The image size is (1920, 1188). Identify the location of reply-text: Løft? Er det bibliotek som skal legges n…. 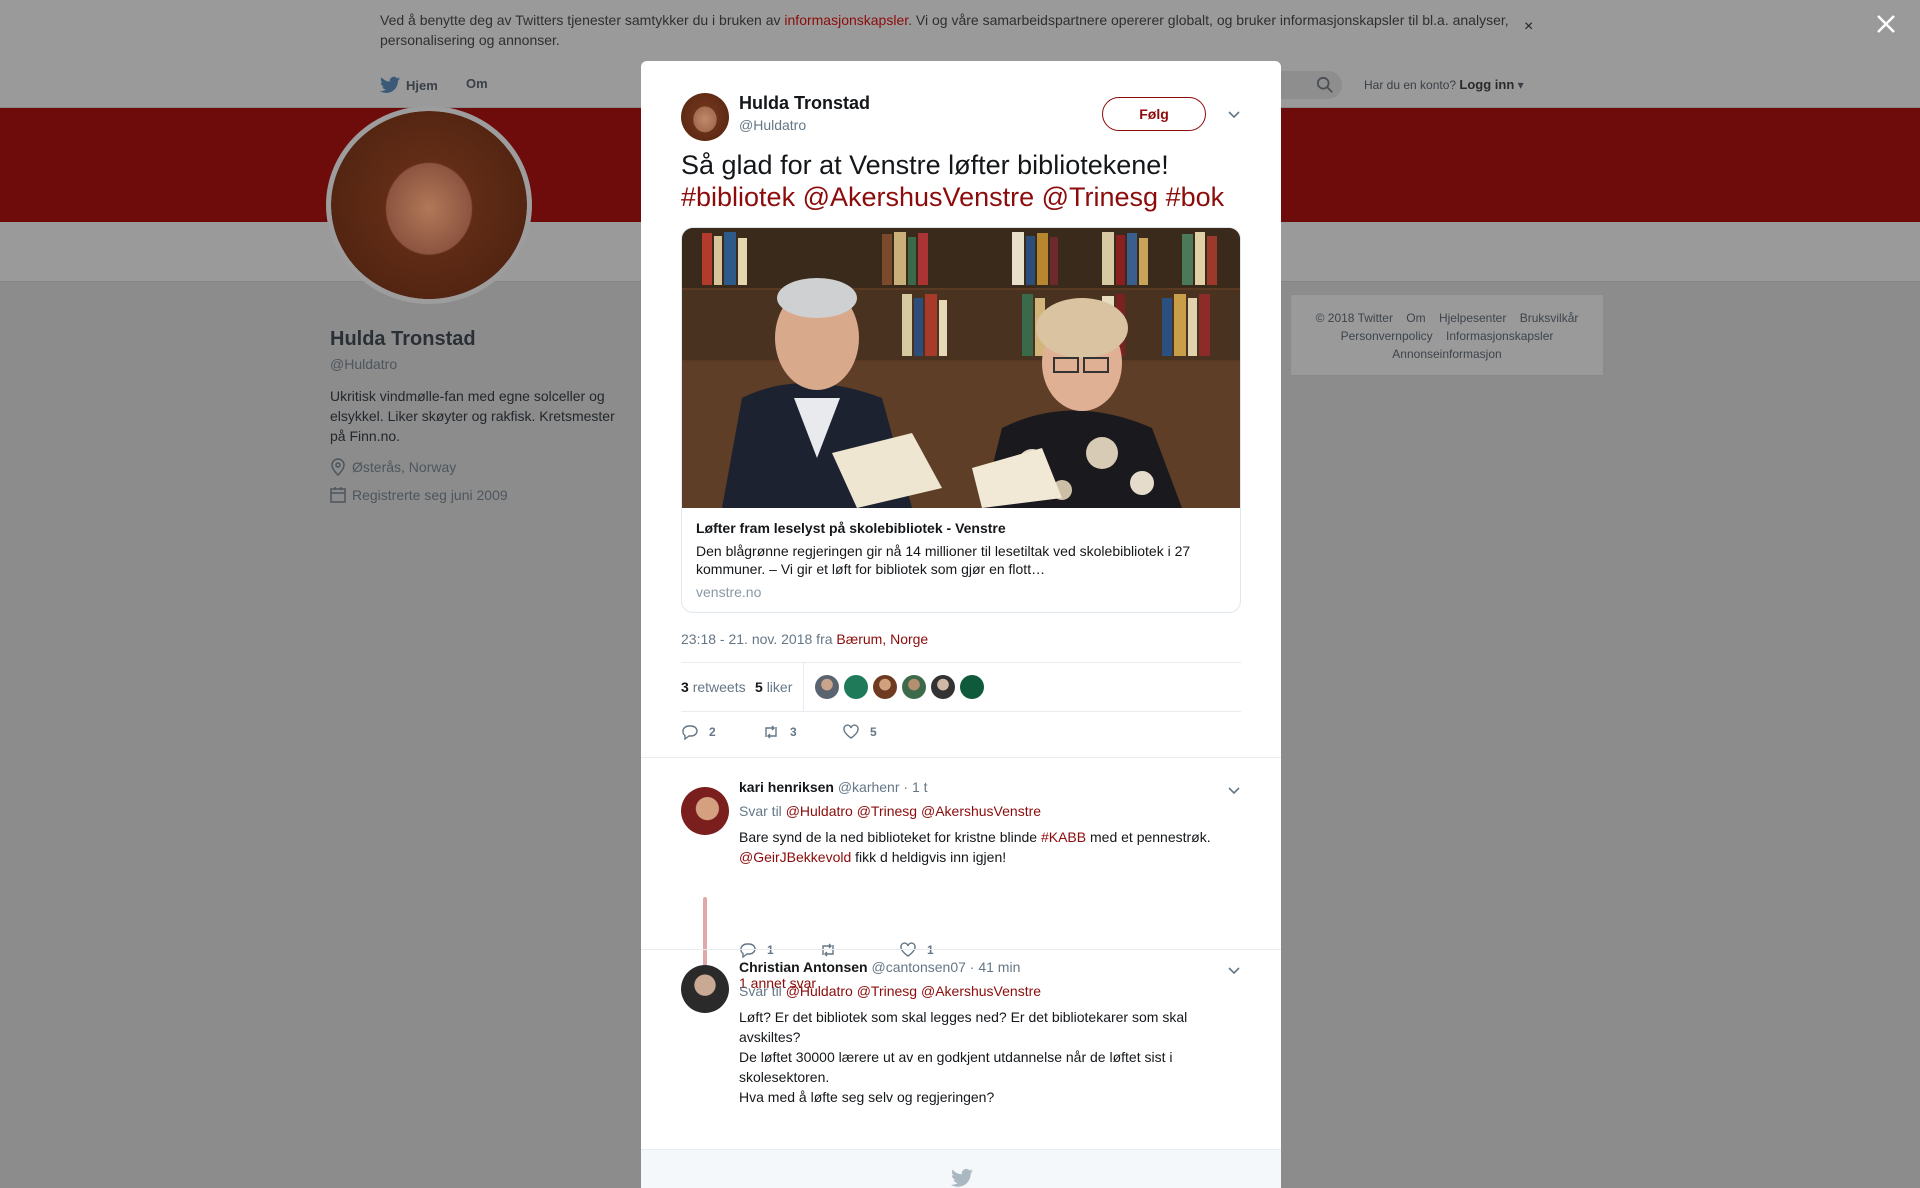
(963, 1057).